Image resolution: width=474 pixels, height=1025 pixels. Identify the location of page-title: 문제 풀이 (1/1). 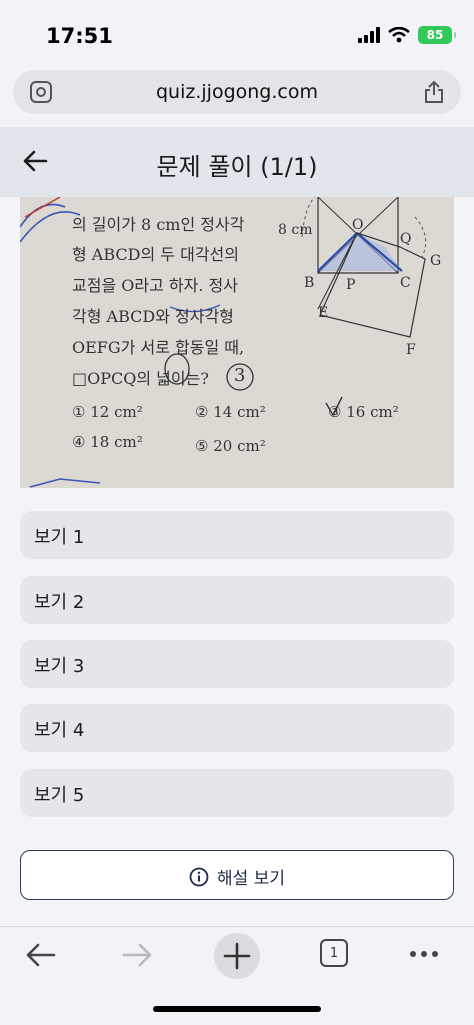
(237, 167).